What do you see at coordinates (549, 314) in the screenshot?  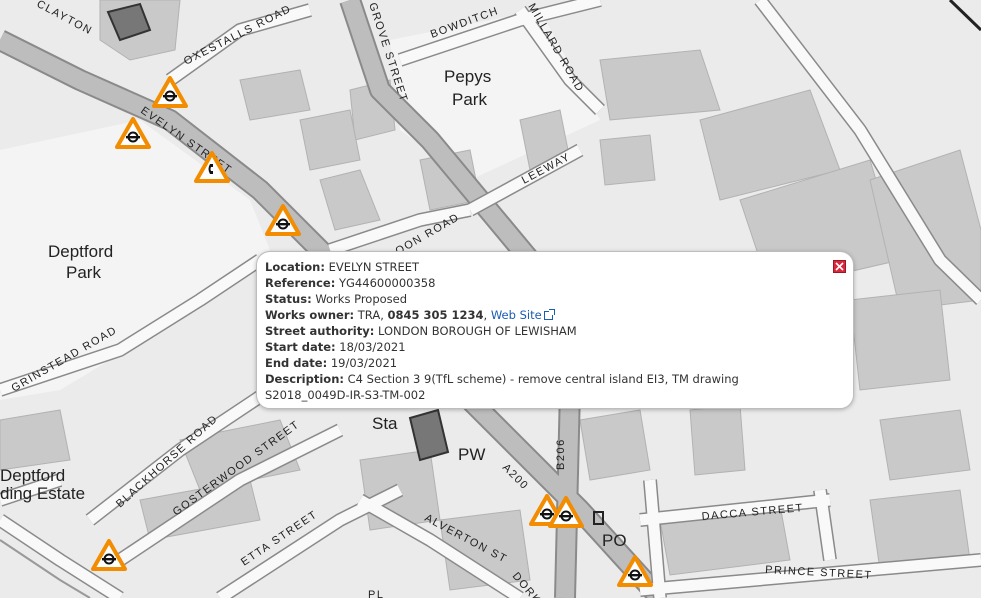 I see `external-link-icon` at bounding box center [549, 314].